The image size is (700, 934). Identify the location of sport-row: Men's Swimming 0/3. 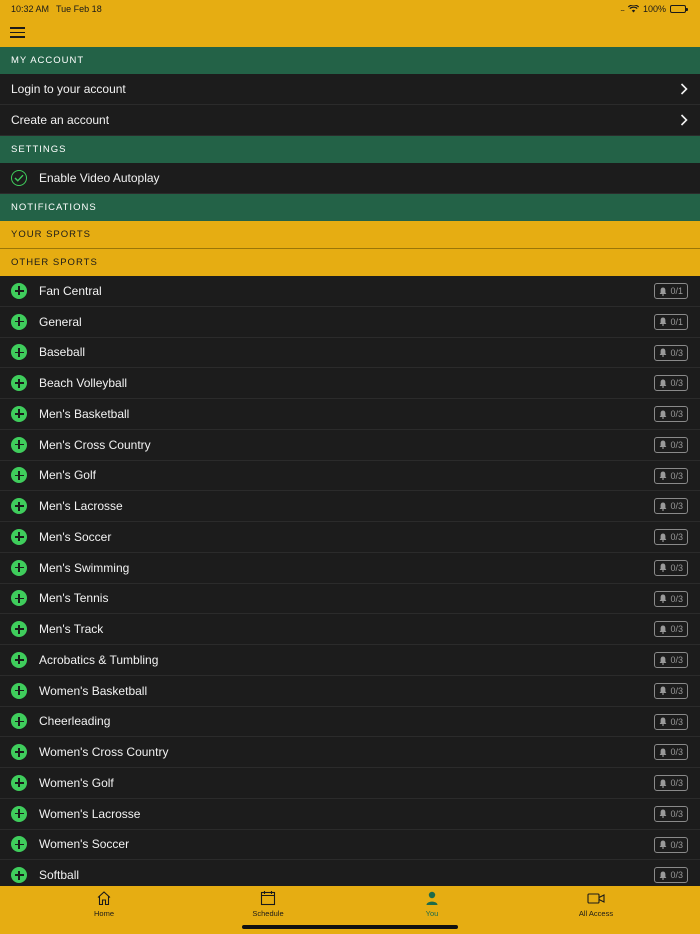
(350, 568).